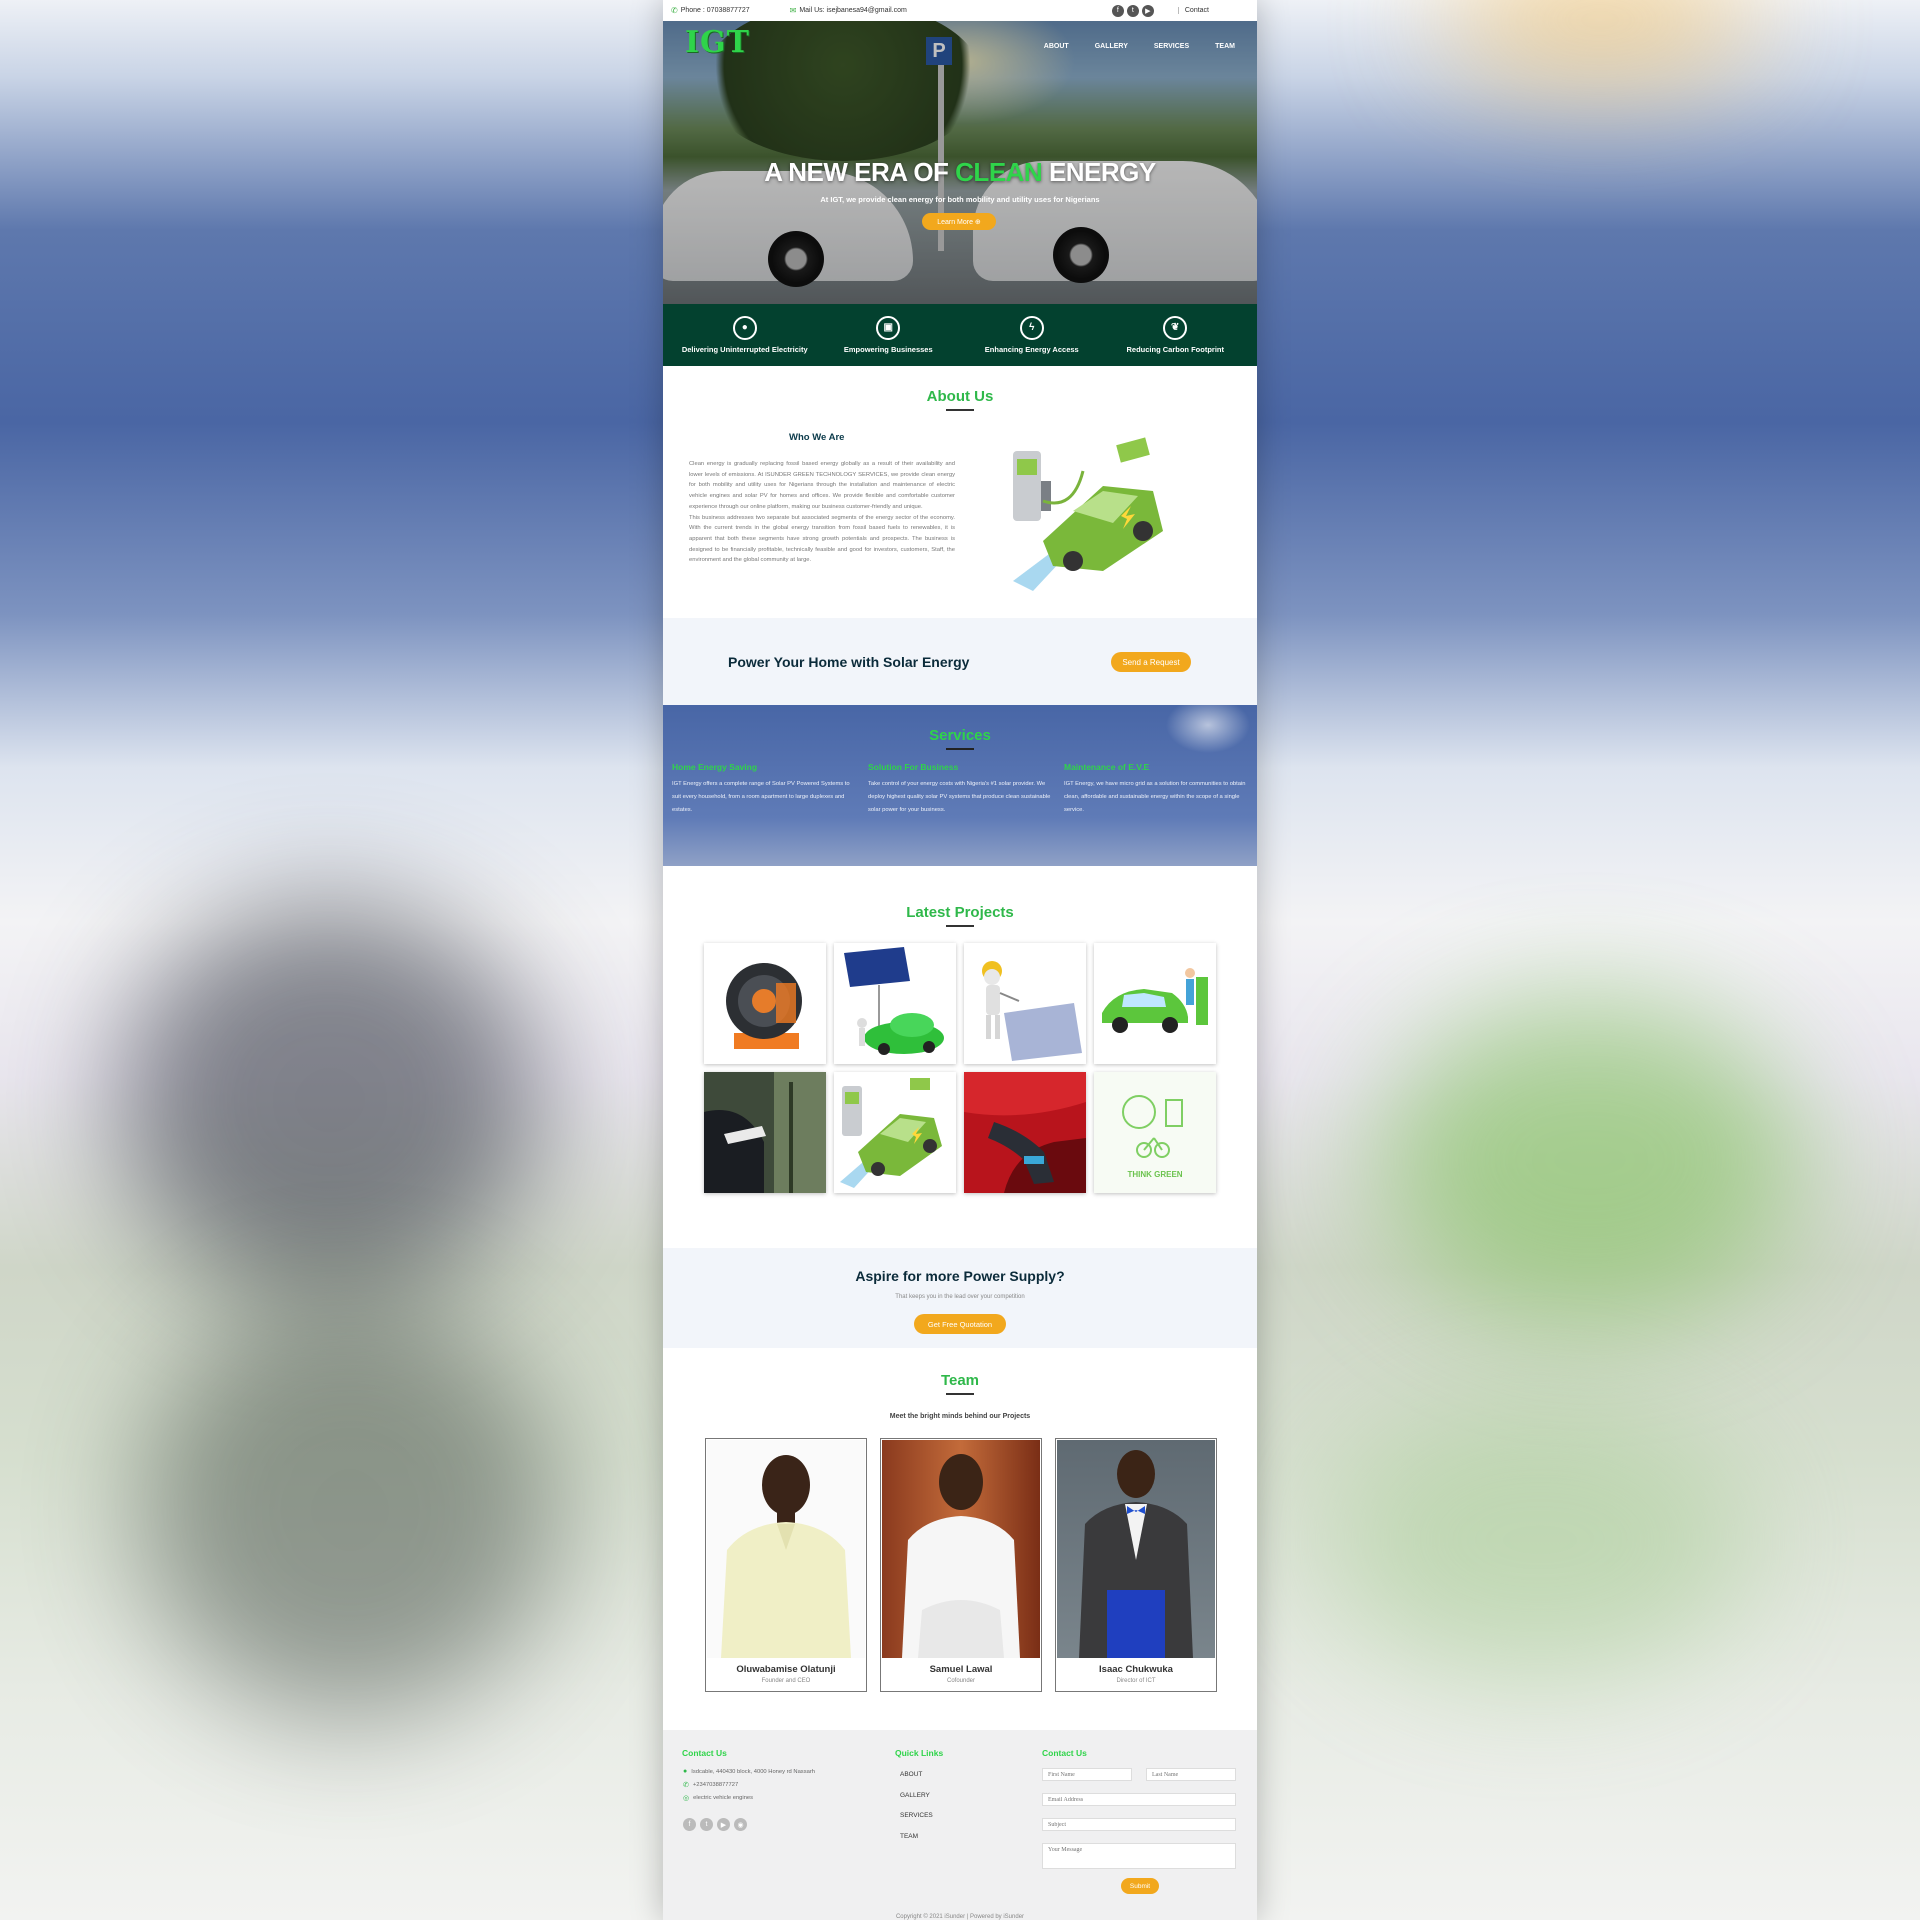 The width and height of the screenshot is (1920, 1920). What do you see at coordinates (960, 1068) in the screenshot?
I see `project-gallery: THINK GREEN` at bounding box center [960, 1068].